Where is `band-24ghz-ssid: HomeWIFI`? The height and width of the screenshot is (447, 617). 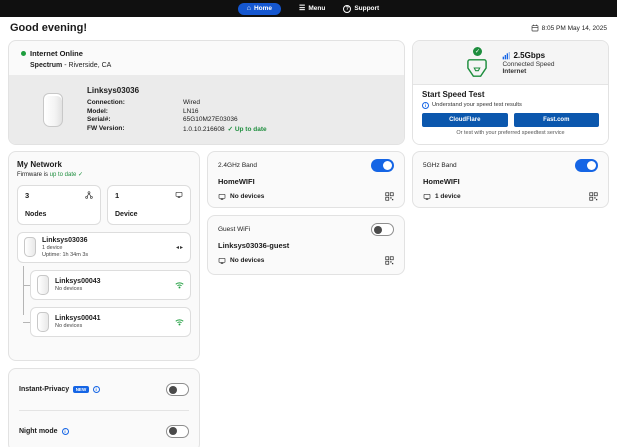 band-24ghz-ssid: HomeWIFI is located at coordinates (236, 181).